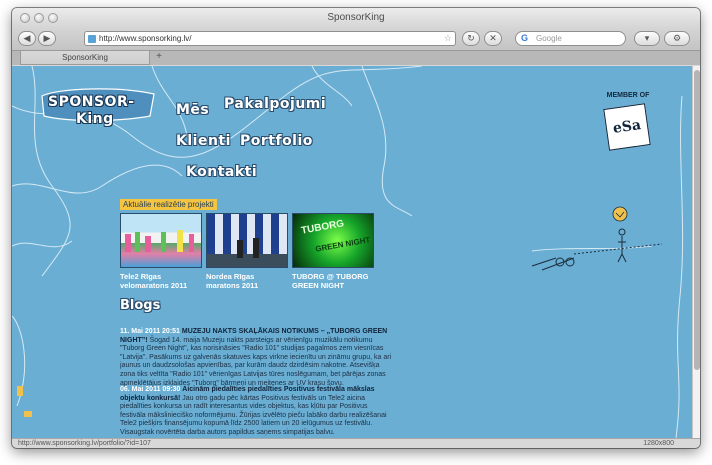 The image size is (712, 465). I want to click on window-title: SponsorKing, so click(356, 17).